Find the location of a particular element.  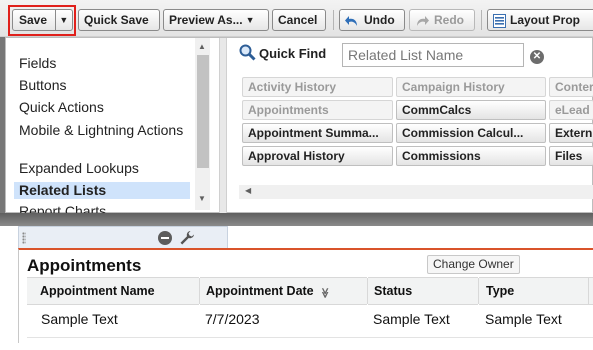

palette-tile-external: Extern is located at coordinates (571, 133).